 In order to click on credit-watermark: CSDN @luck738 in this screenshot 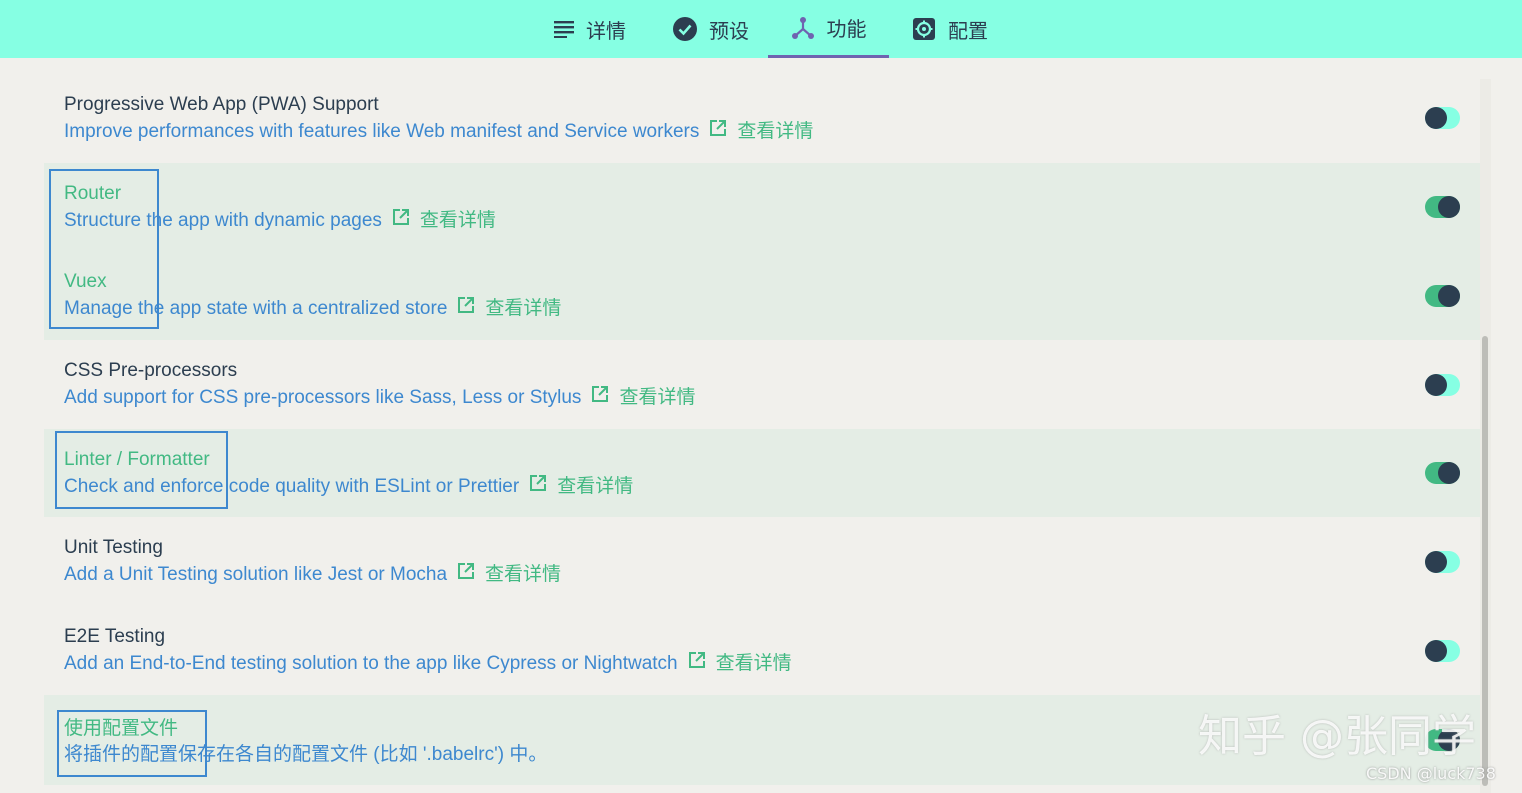, I will do `click(1431, 773)`.